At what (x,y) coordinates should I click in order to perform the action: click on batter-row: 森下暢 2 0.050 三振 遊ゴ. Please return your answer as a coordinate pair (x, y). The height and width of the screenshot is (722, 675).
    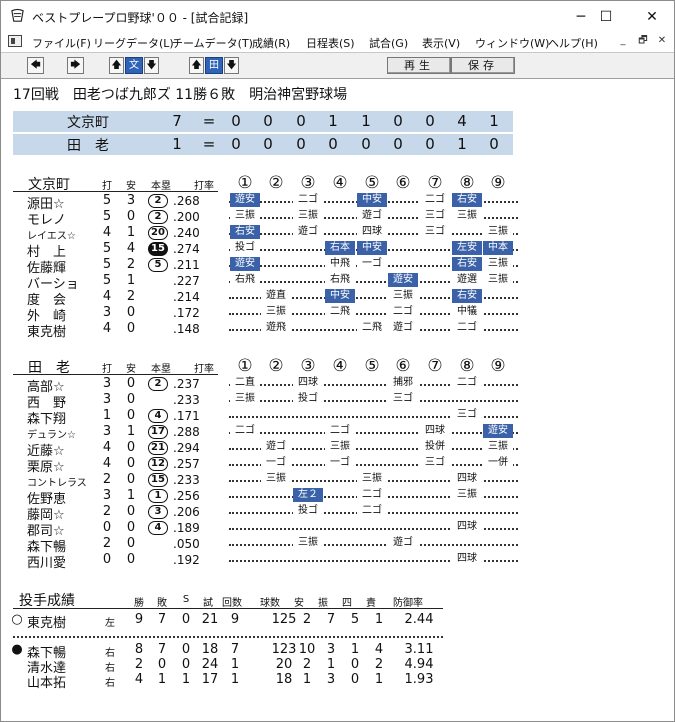
    Looking at the image, I should click on (265, 545).